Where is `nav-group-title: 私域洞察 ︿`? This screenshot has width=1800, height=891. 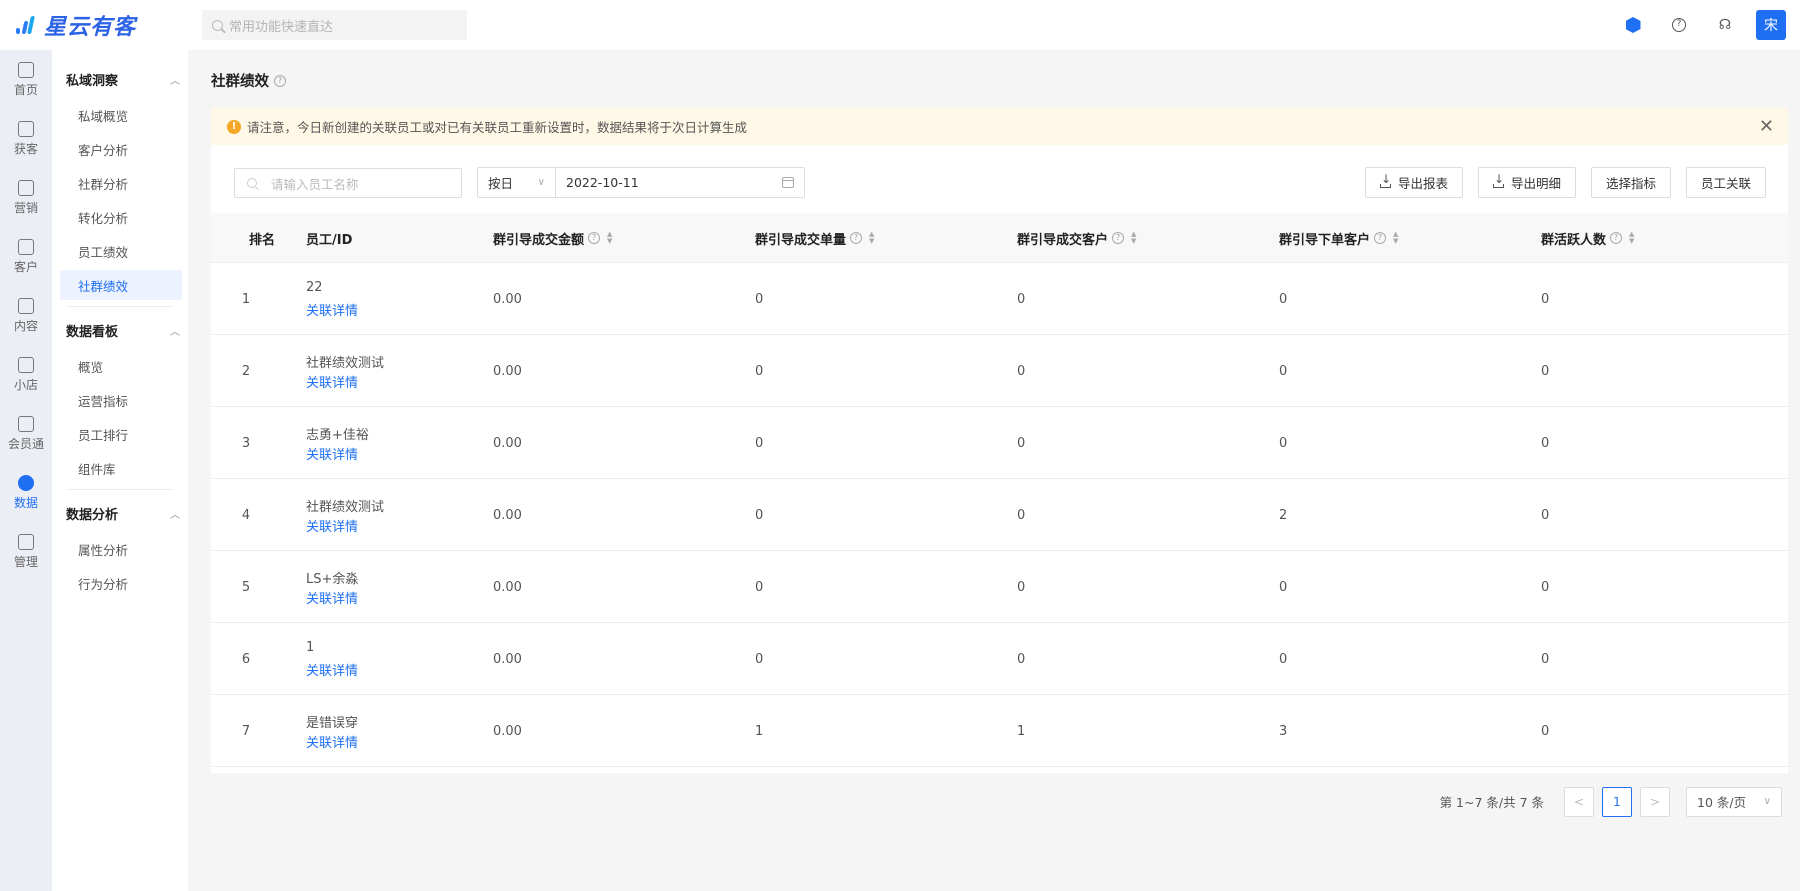 nav-group-title: 私域洞察 ︿ is located at coordinates (123, 79).